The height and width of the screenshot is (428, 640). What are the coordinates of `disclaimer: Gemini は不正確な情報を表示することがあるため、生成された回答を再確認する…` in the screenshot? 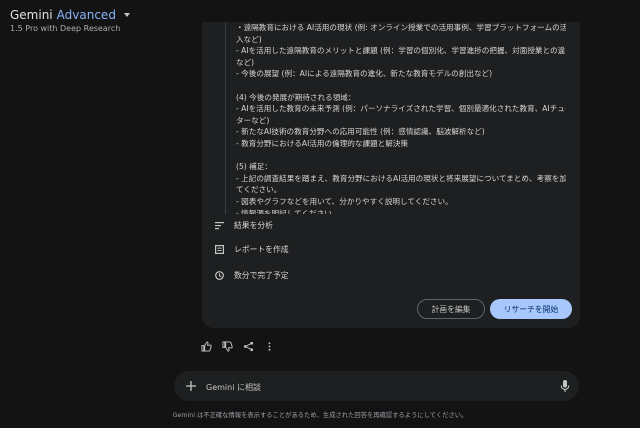 It's located at (320, 415).